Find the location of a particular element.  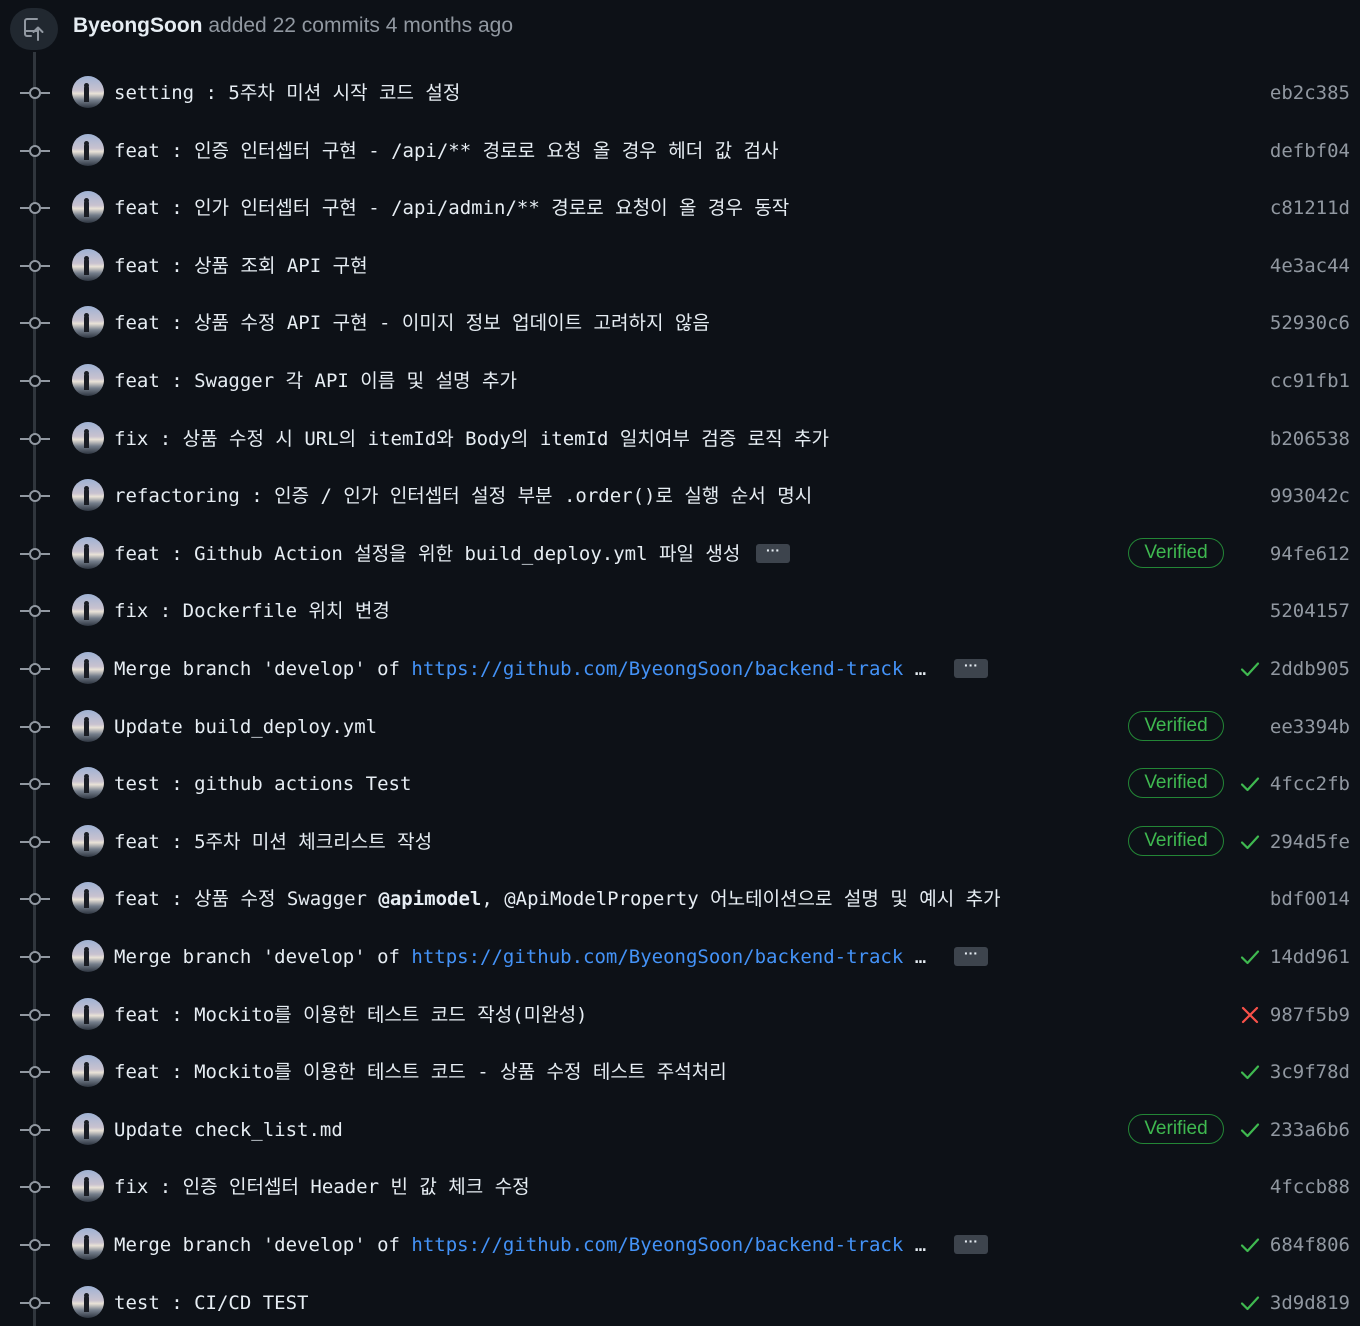

commit-sha: 5204157 is located at coordinates (1310, 611).